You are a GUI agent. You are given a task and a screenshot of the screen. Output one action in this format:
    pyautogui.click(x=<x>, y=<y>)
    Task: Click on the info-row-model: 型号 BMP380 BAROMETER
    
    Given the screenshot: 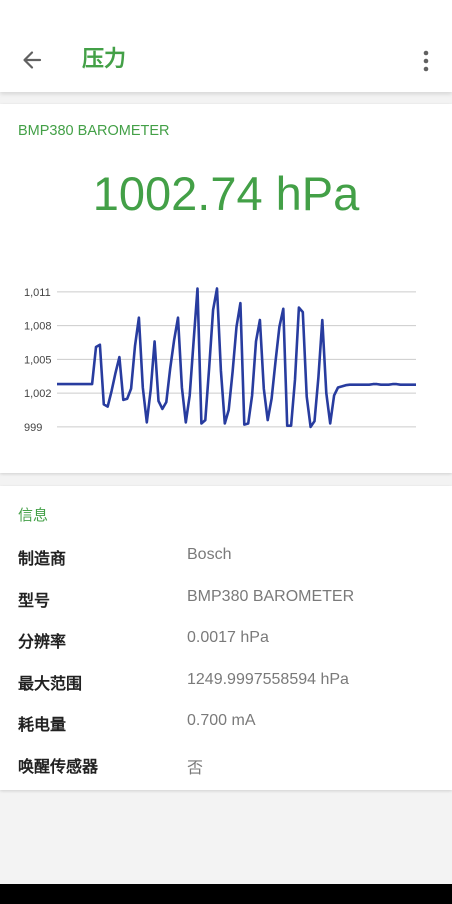 What is the action you would take?
    pyautogui.click(x=226, y=599)
    